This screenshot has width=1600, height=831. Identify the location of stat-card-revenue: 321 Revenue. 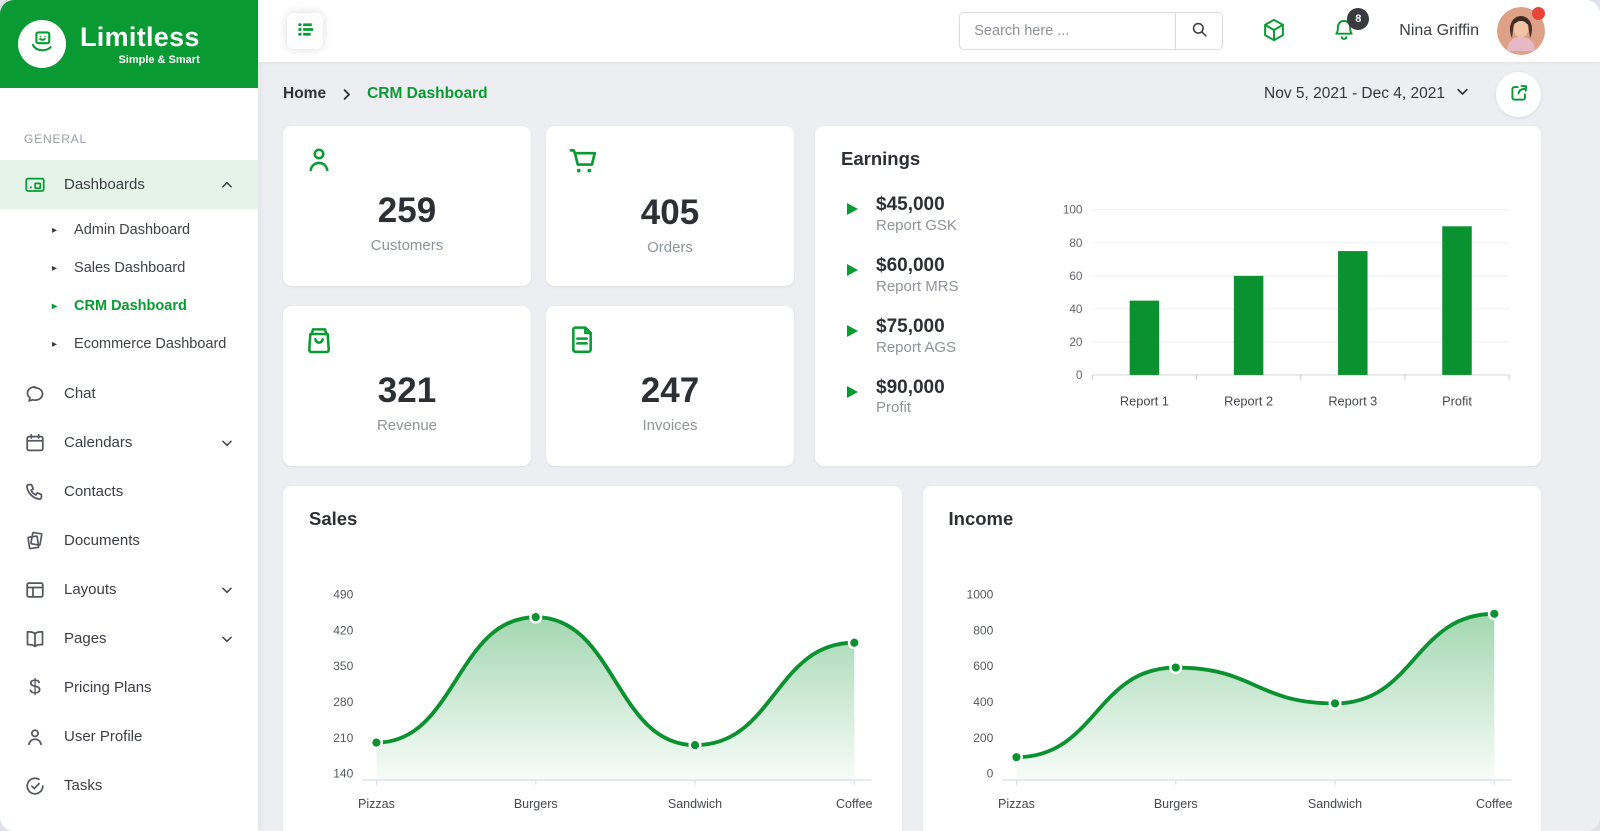
(407, 386).